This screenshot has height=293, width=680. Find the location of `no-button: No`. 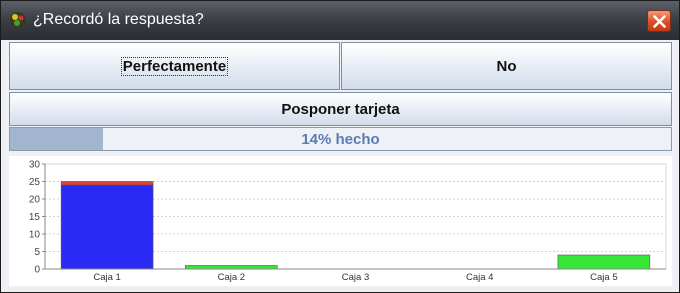

no-button: No is located at coordinates (506, 66).